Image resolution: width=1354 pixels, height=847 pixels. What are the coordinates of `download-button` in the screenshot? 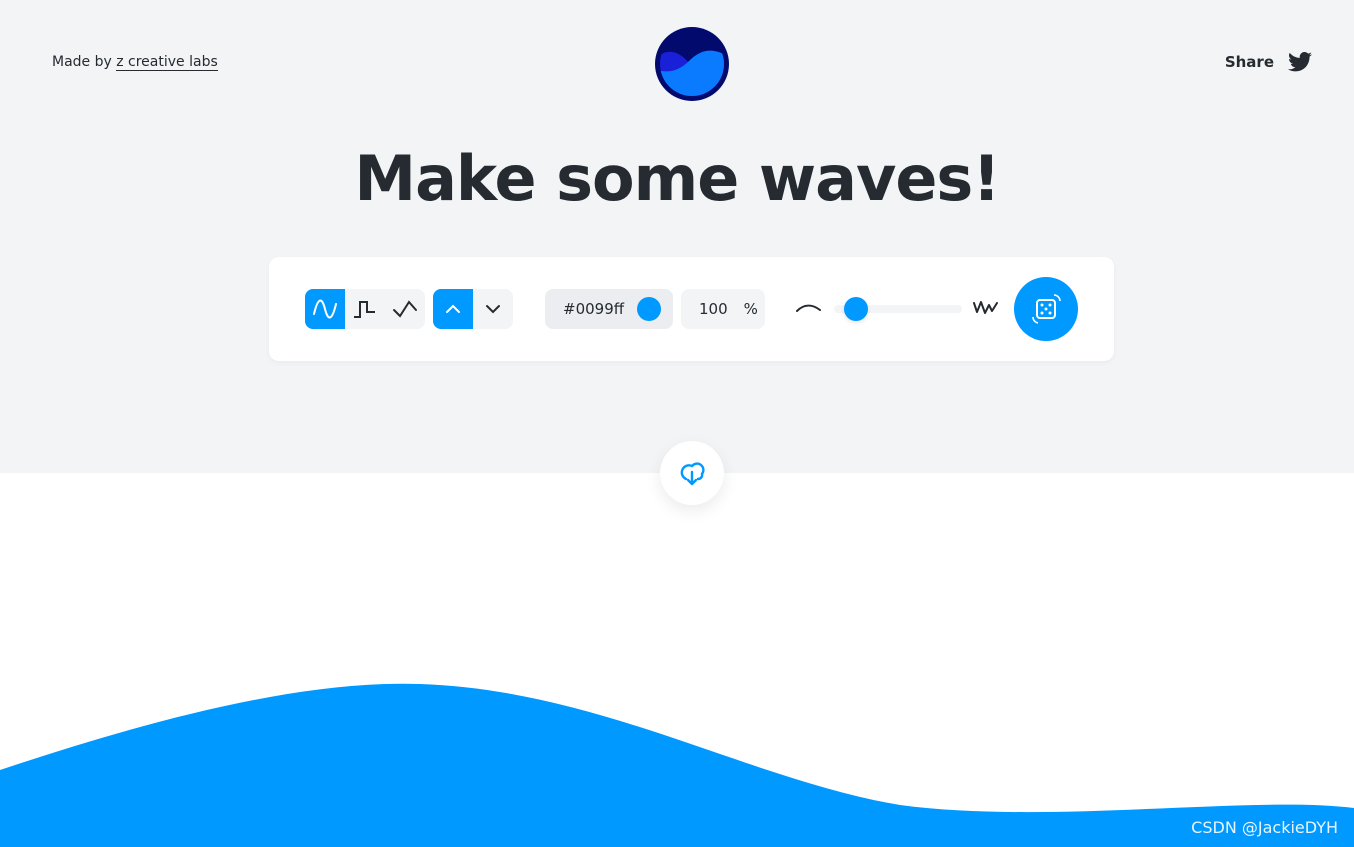 It's located at (692, 473).